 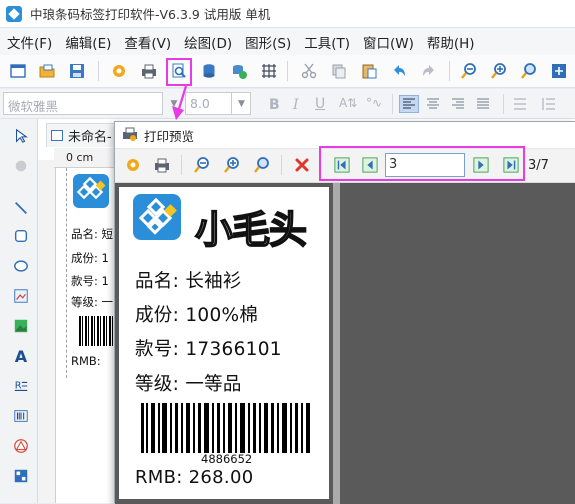 What do you see at coordinates (130, 135) in the screenshot?
I see `preview-window-icon` at bounding box center [130, 135].